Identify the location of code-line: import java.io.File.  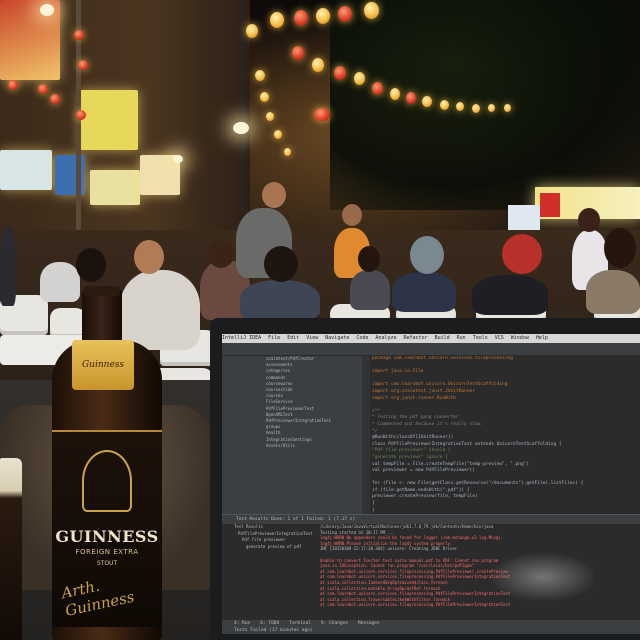
(398, 372).